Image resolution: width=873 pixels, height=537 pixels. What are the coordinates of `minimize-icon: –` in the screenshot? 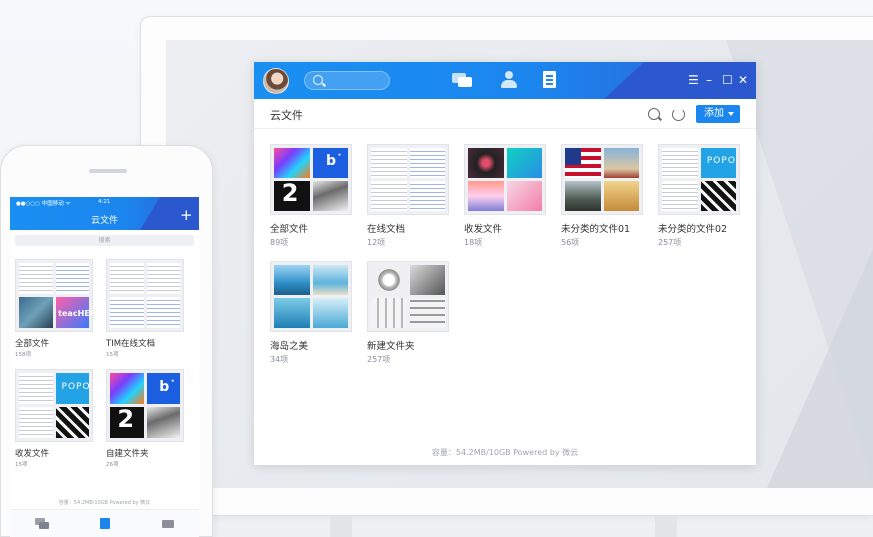 It's located at (709, 80).